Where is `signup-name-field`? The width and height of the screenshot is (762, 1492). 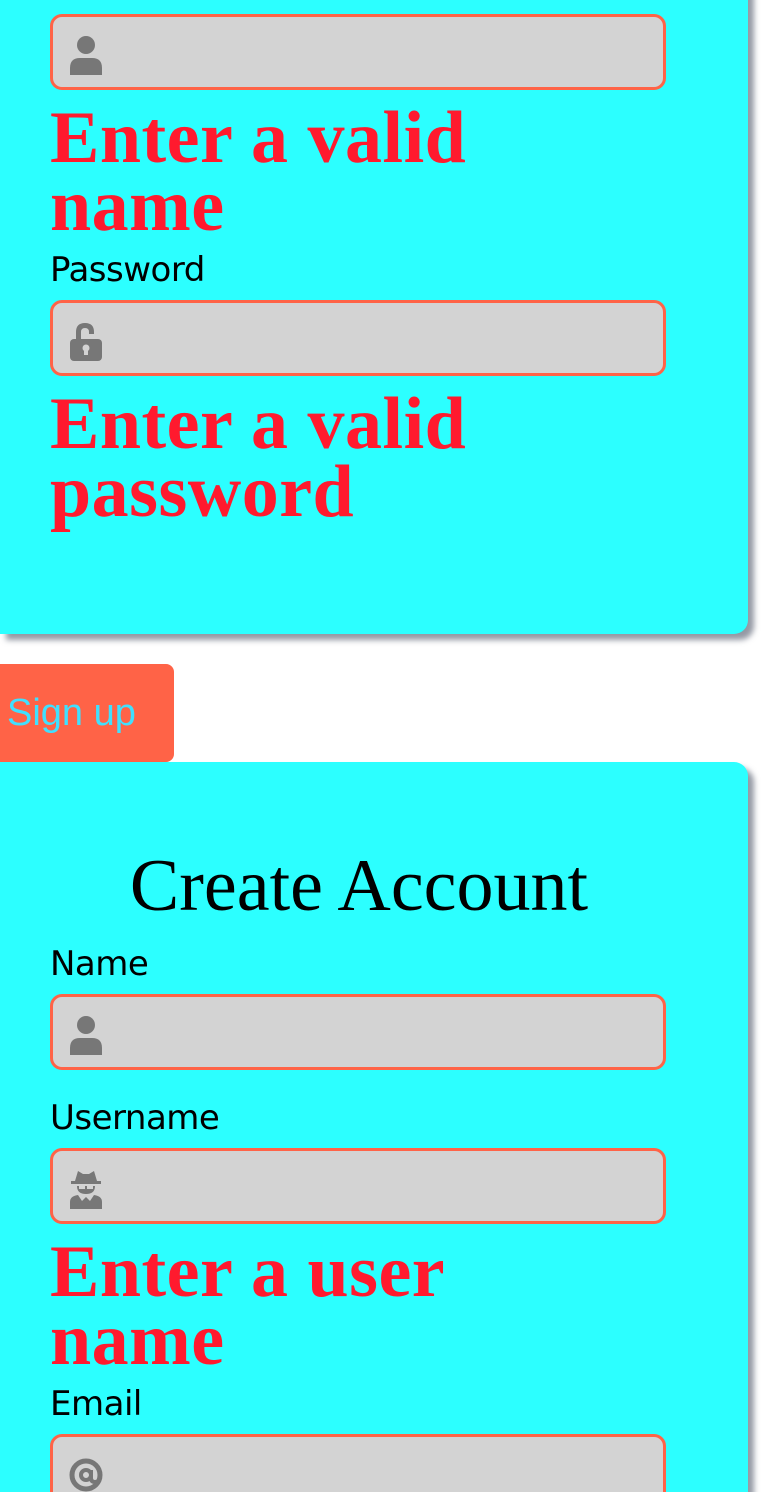 signup-name-field is located at coordinates (358, 1032).